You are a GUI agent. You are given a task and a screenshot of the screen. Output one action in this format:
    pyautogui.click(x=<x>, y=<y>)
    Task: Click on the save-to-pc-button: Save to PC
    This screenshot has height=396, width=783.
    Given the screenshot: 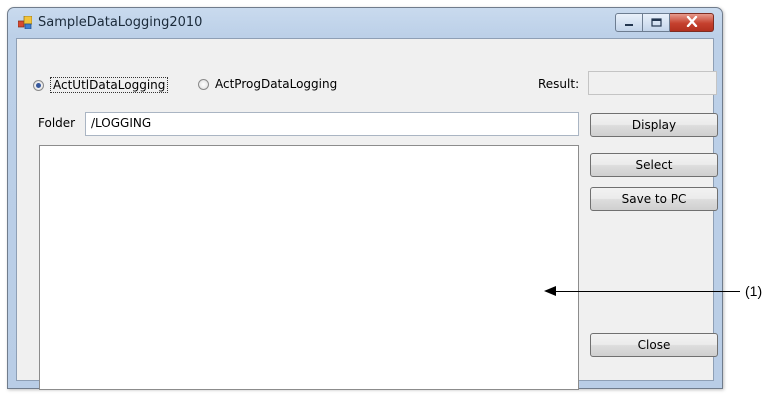 What is the action you would take?
    pyautogui.click(x=654, y=199)
    